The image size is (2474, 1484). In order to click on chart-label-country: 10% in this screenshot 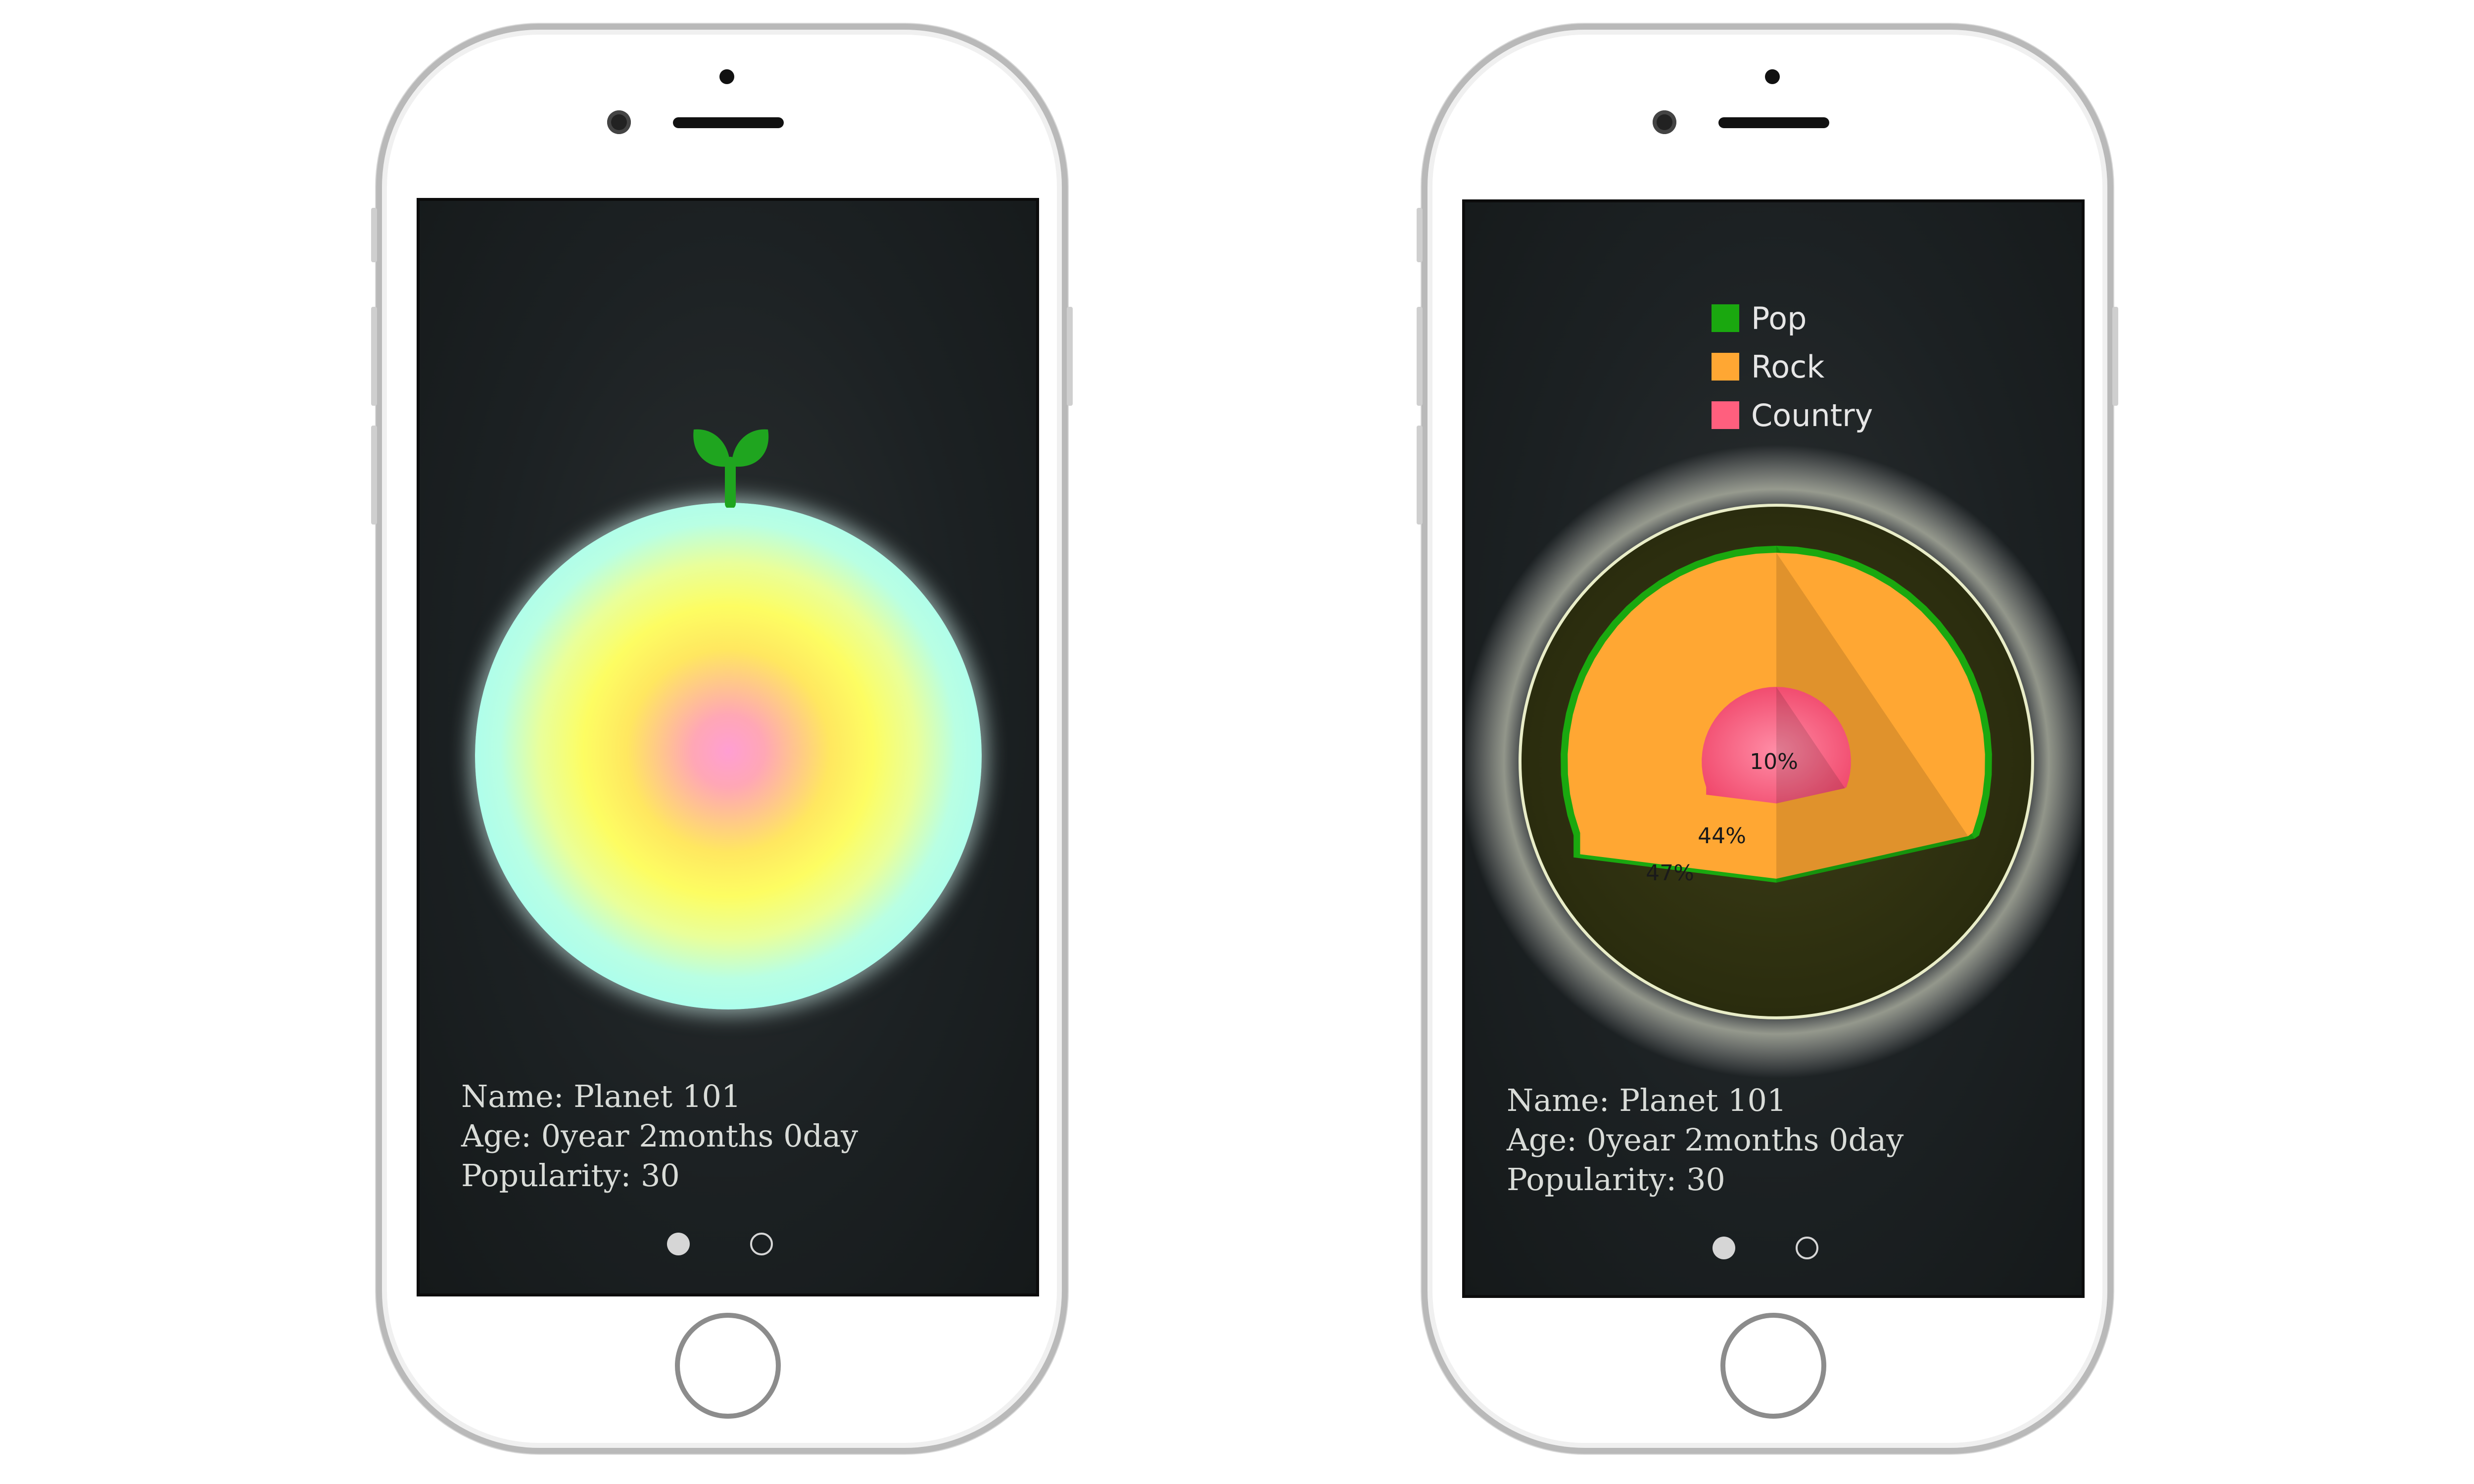, I will do `click(1774, 761)`.